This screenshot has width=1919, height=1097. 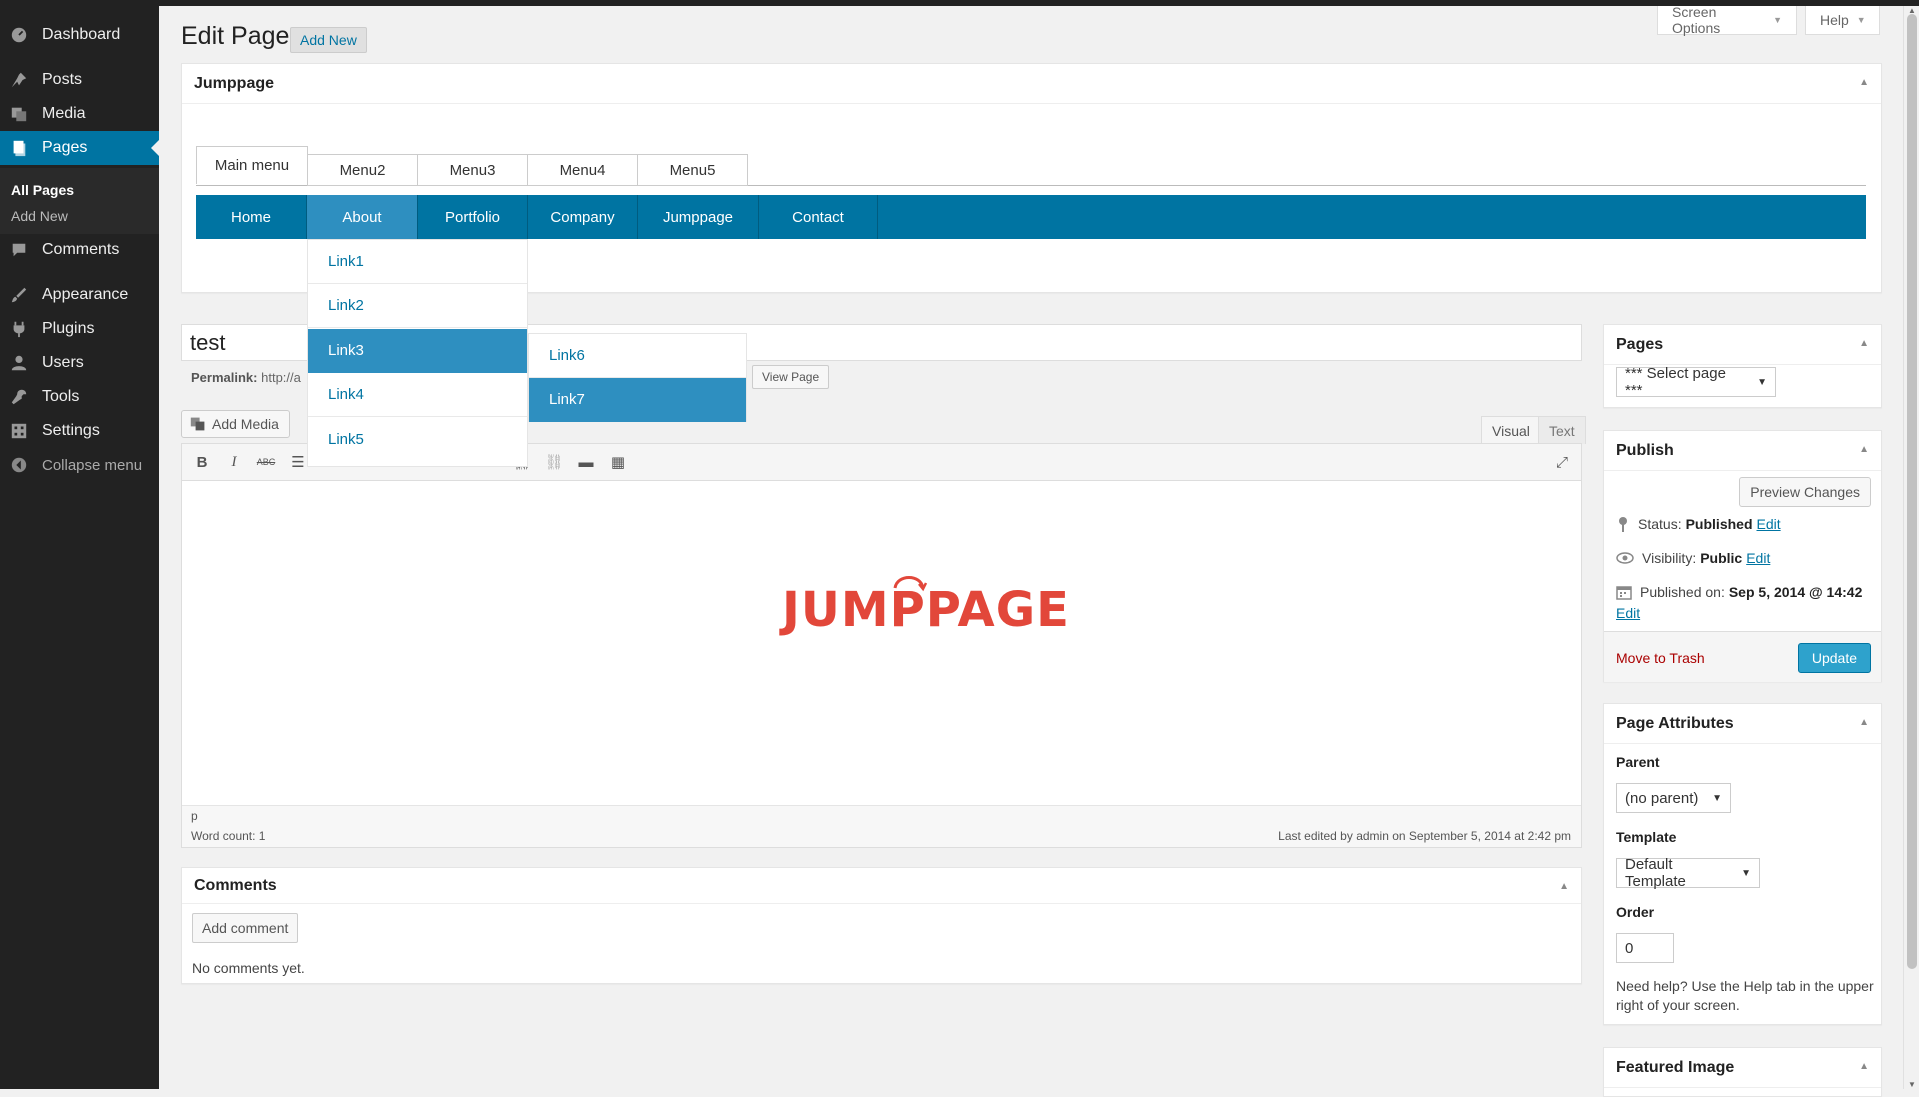 What do you see at coordinates (417, 351) in the screenshot?
I see `dropdown-item-link3: Link3` at bounding box center [417, 351].